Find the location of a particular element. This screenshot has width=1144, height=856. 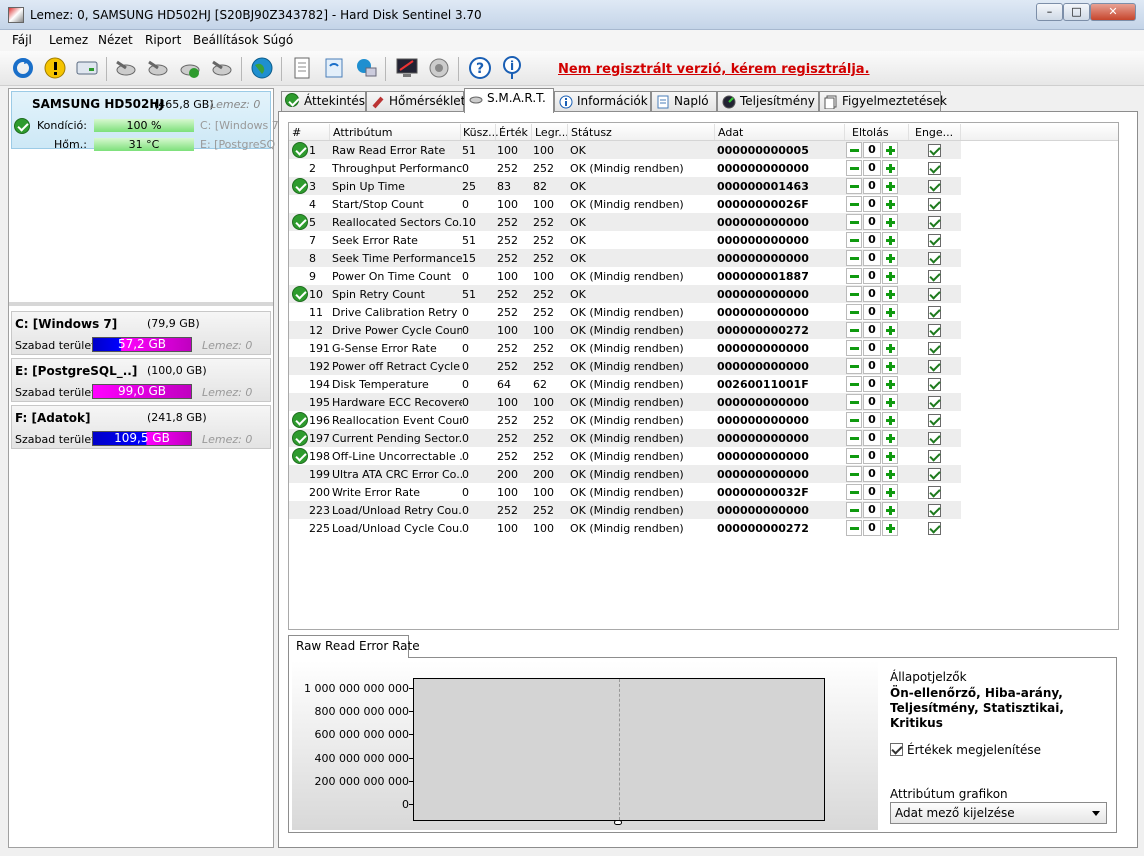

menu-settings: Beállítások is located at coordinates (226, 40).